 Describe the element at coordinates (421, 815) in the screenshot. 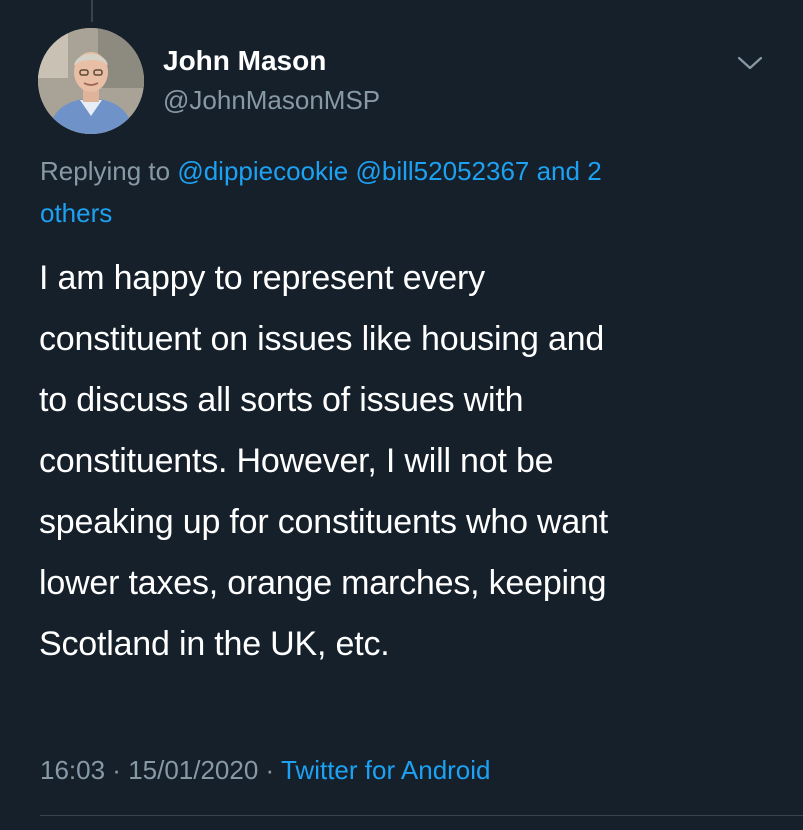

I see `divider` at that location.